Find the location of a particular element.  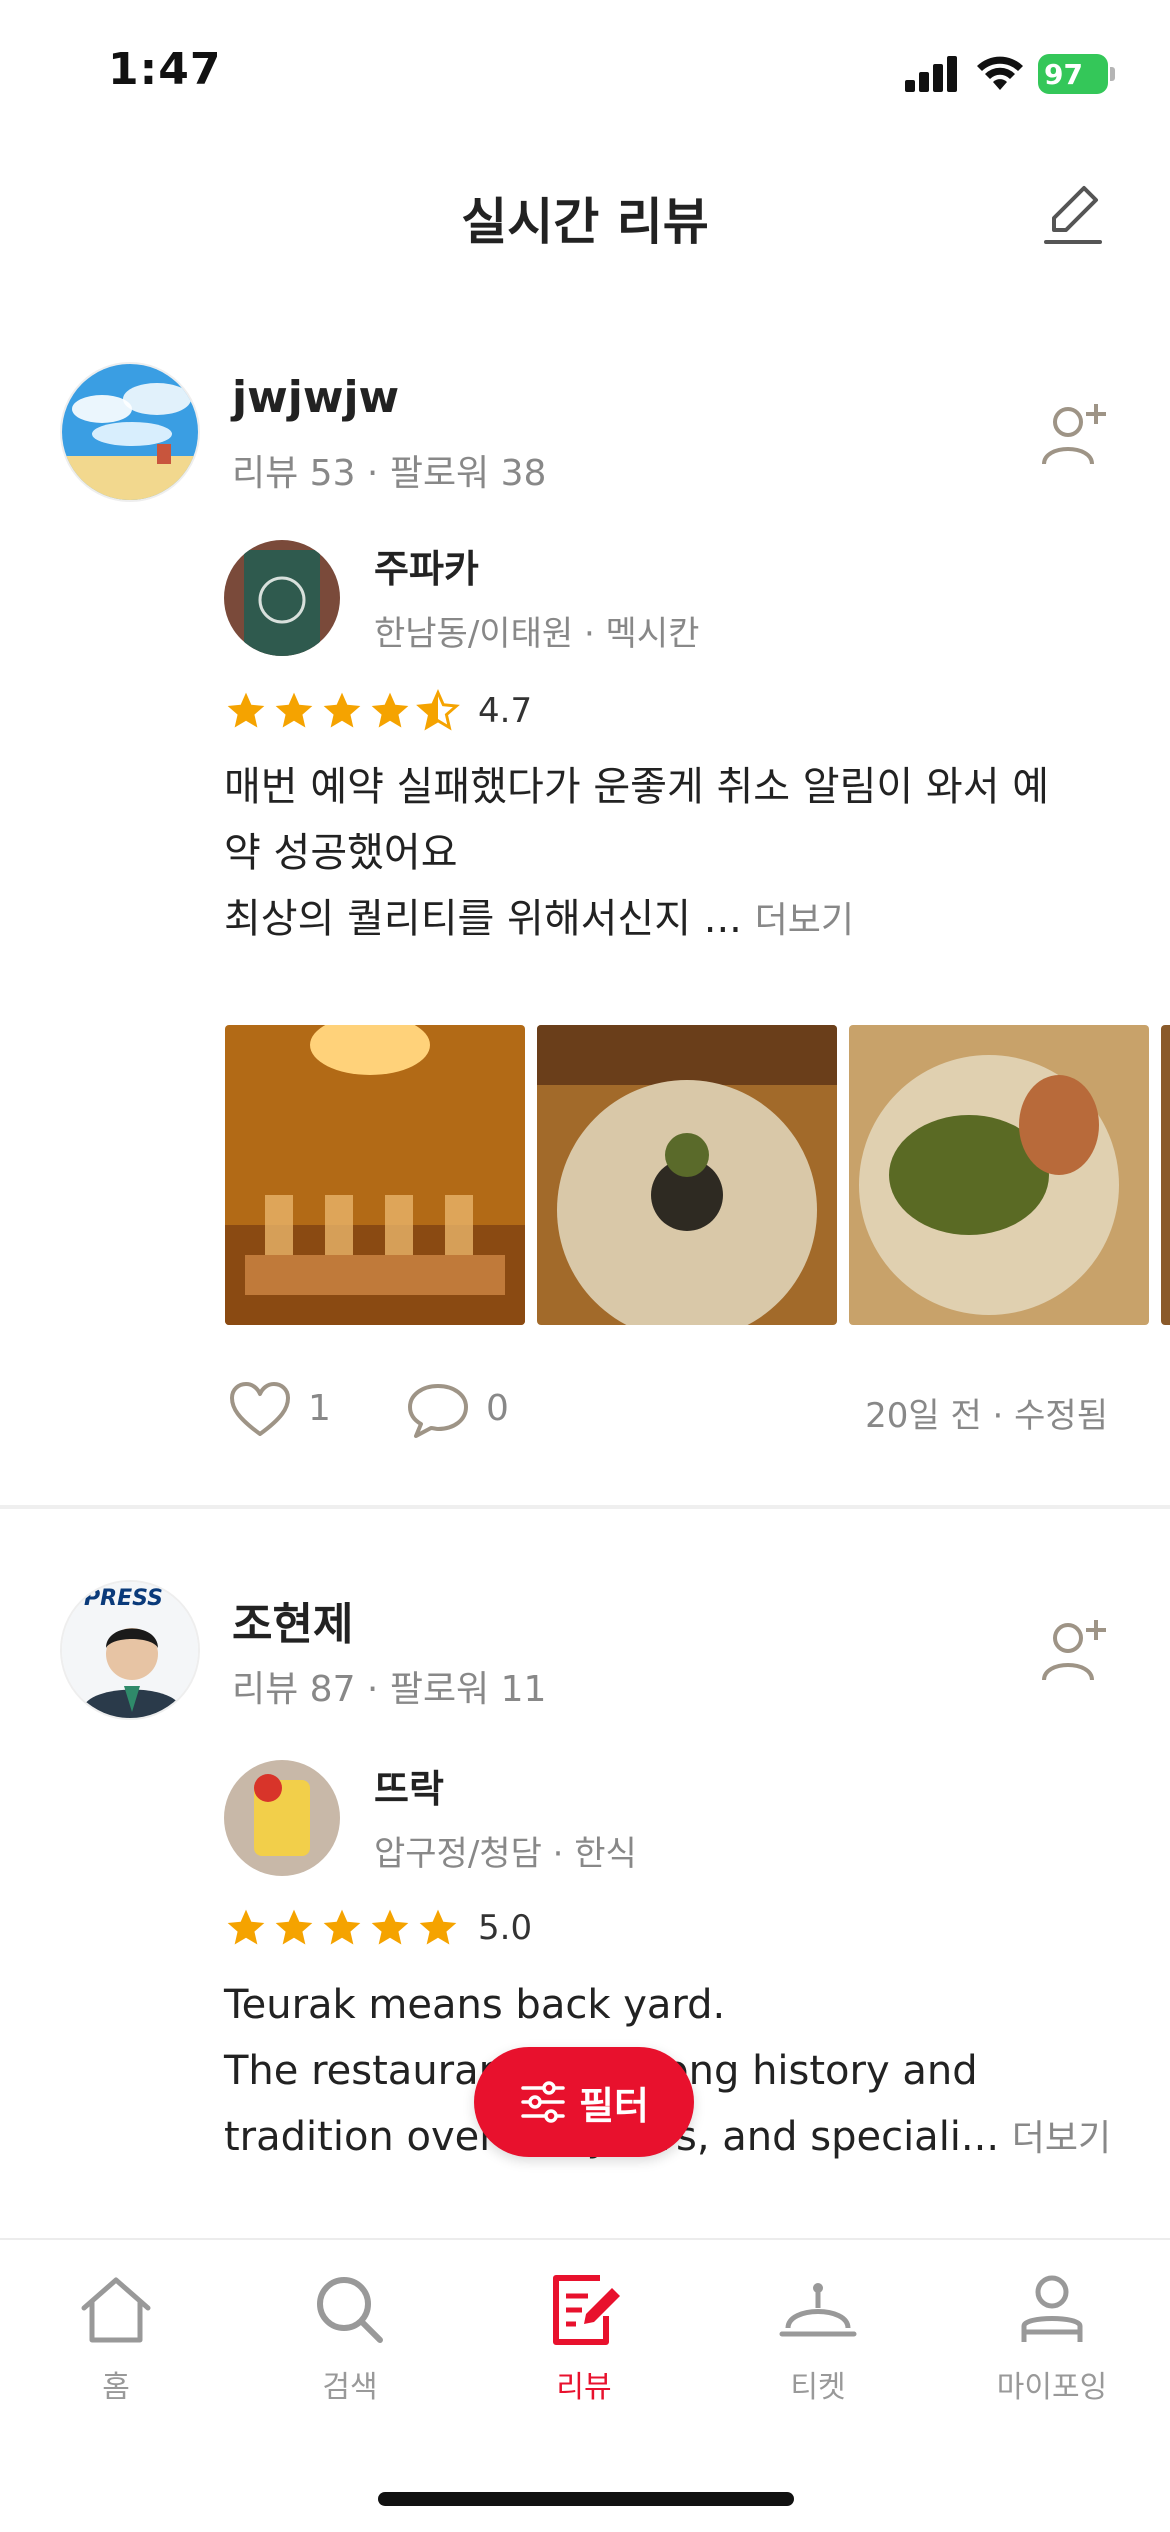

tab-label: 마이포잉 is located at coordinates (1052, 2387).